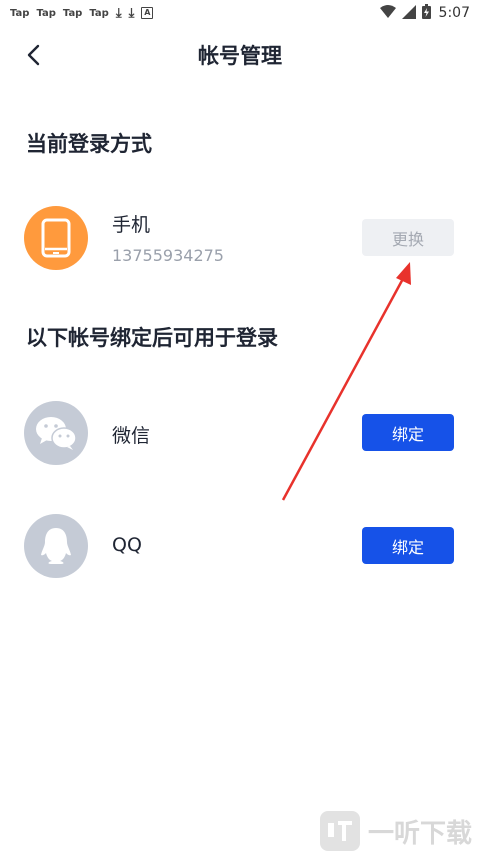  I want to click on wifi-icon, so click(387, 13).